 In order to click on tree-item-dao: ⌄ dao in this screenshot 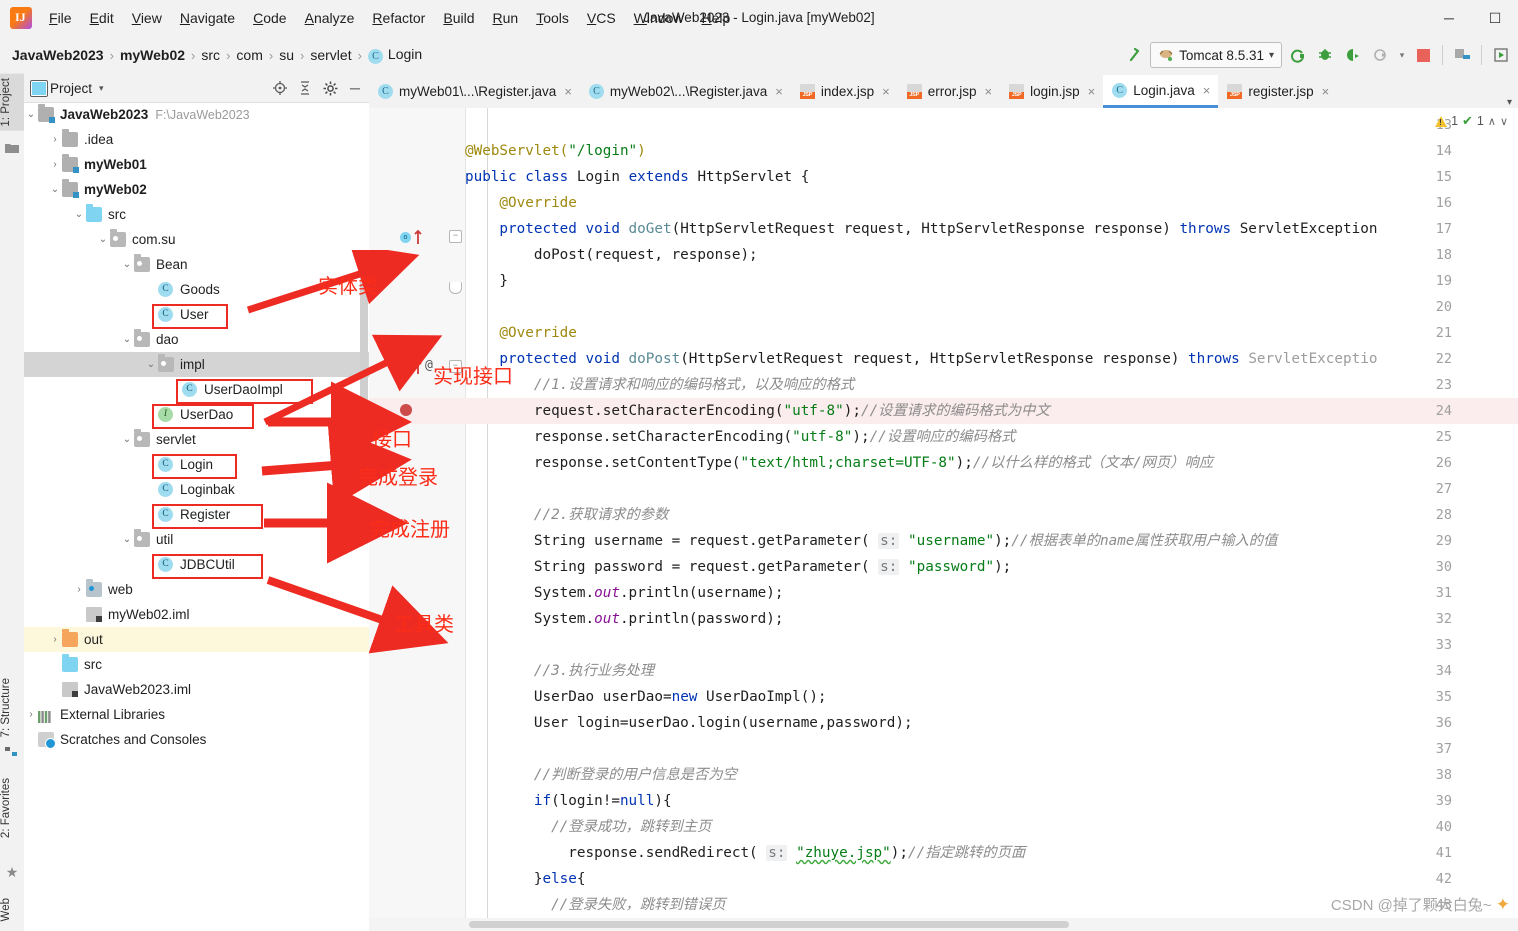, I will do `click(196, 339)`.